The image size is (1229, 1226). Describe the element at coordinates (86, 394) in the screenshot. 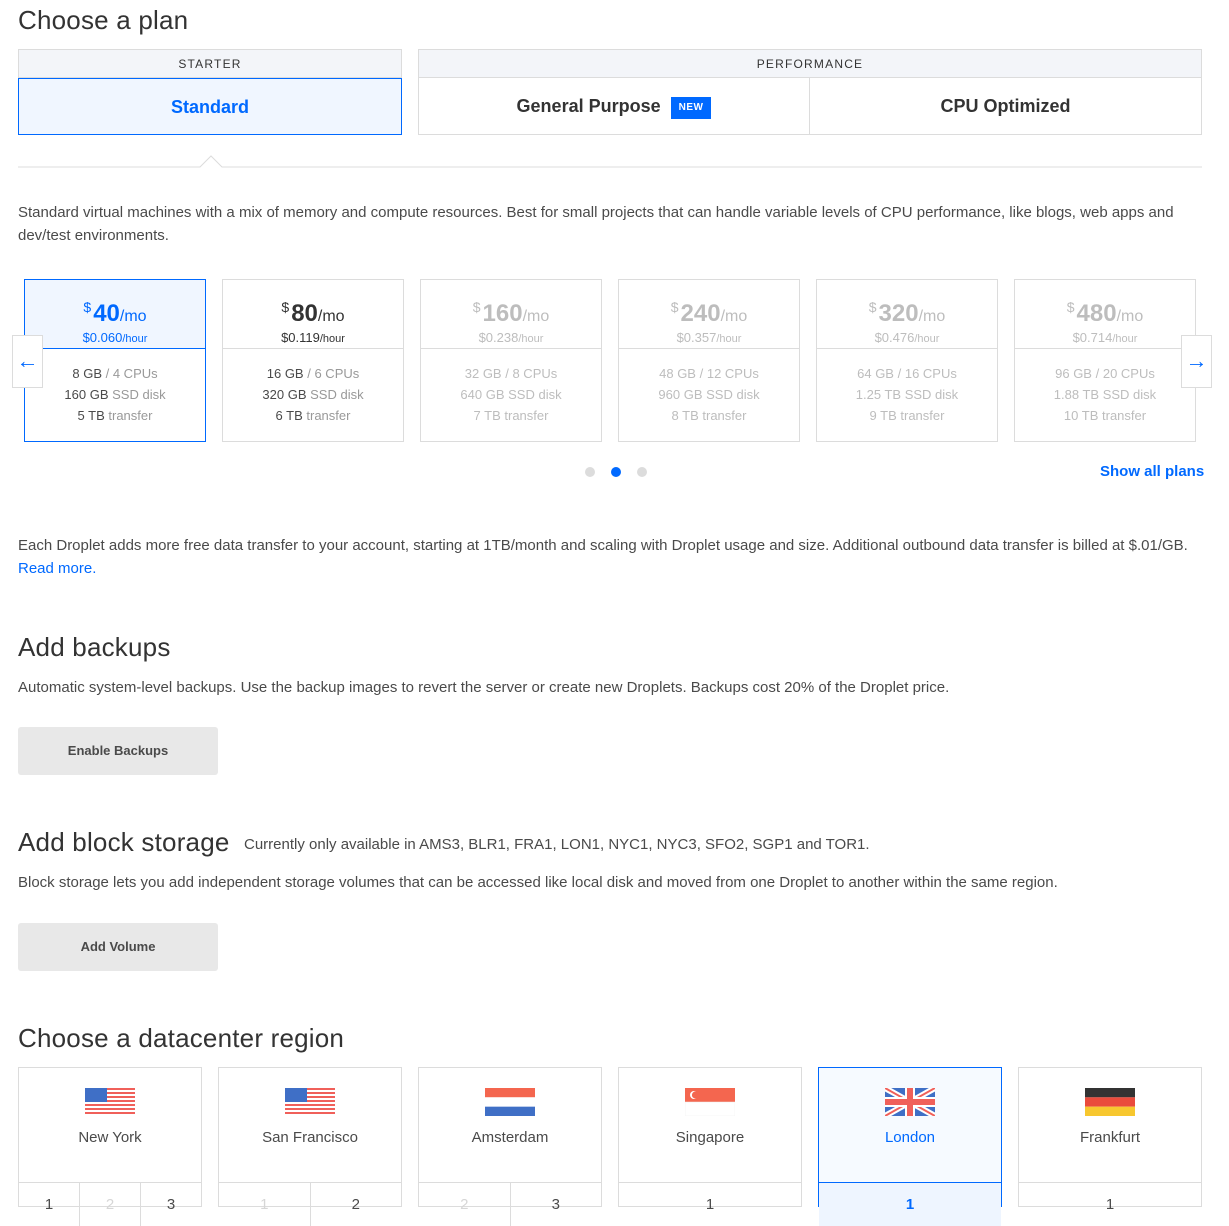

I see `spec-disk-size: 160 GB` at that location.